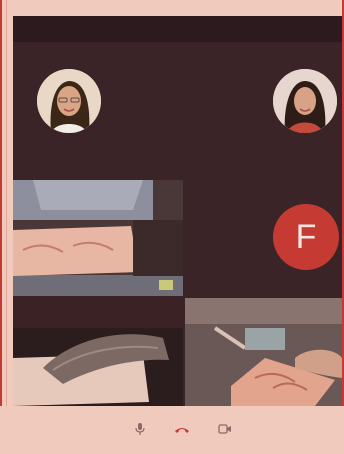 This screenshot has width=344, height=454. I want to click on left-edge-line, so click(6, 227).